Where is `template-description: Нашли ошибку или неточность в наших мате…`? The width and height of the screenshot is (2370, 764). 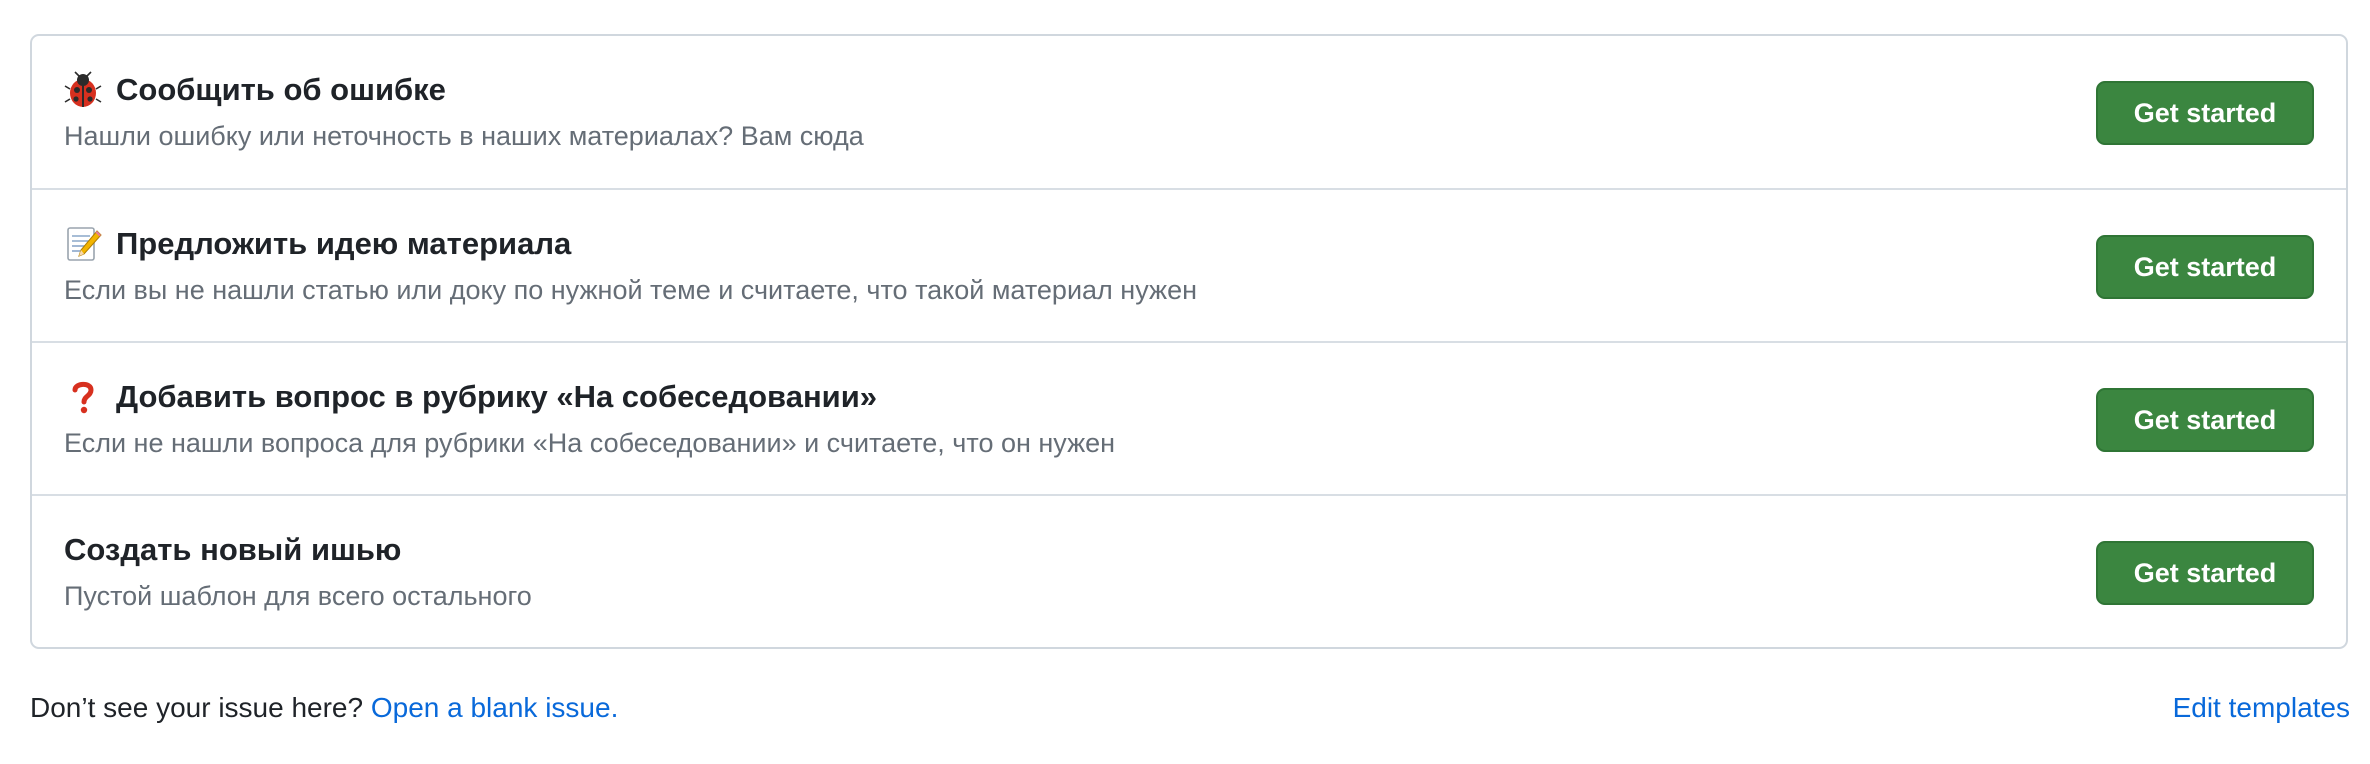
template-description: Нашли ошибку или неточность в наших мате… is located at coordinates (464, 136).